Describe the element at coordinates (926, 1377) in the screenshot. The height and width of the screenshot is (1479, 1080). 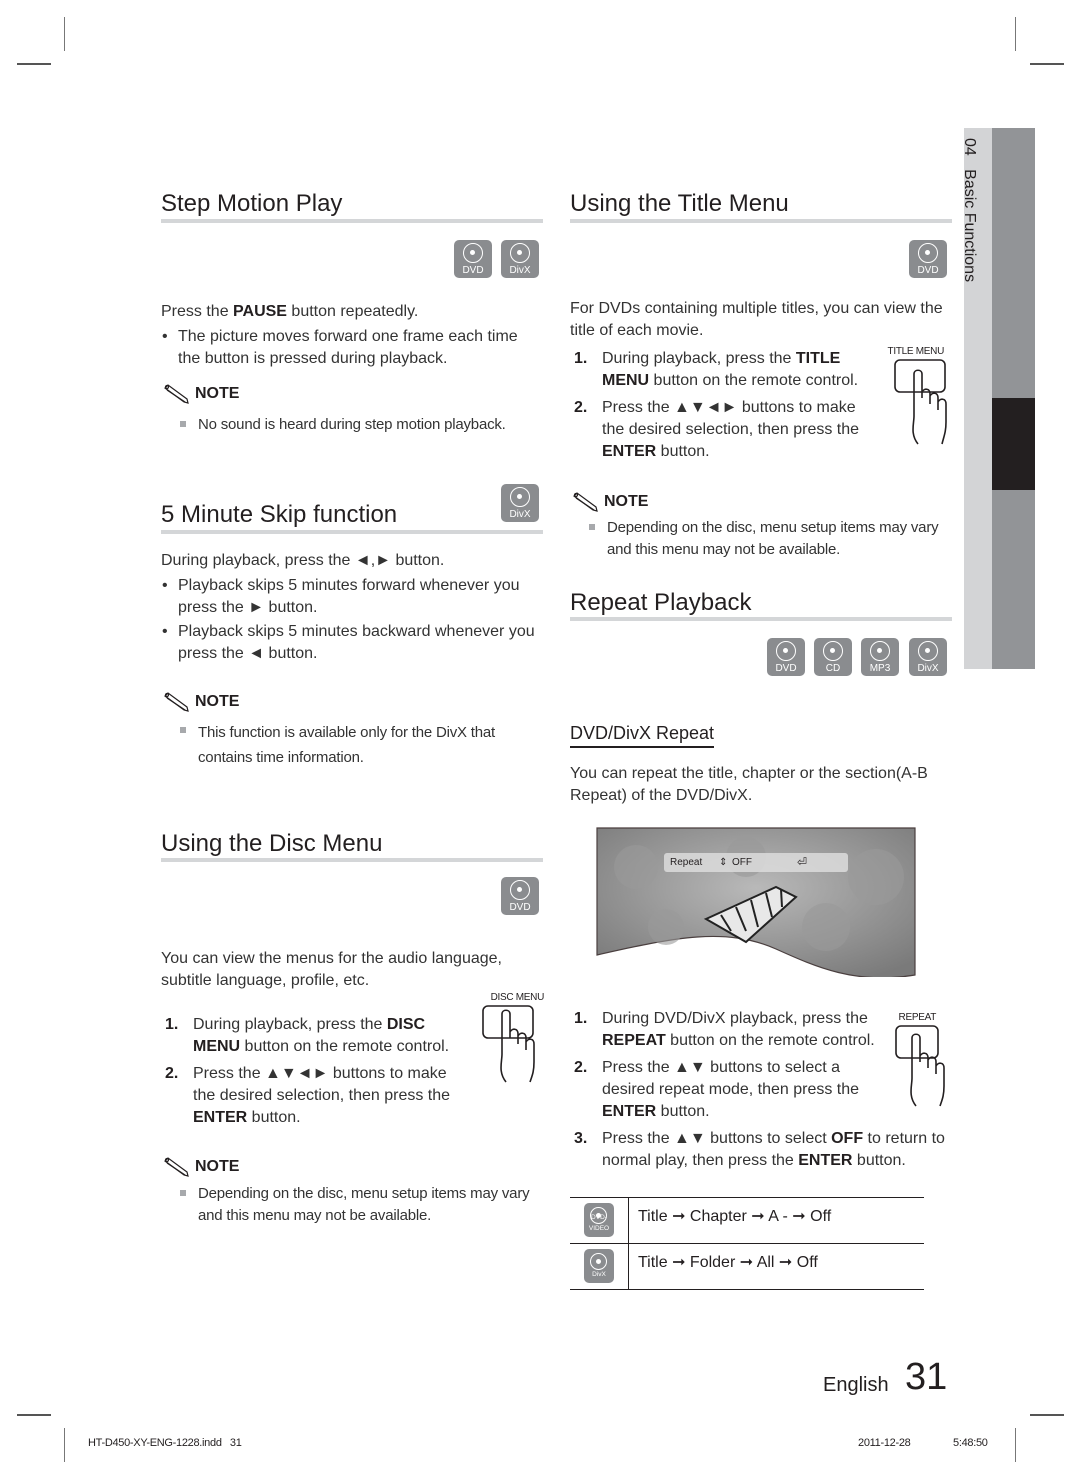
I see `page-number: 31` at that location.